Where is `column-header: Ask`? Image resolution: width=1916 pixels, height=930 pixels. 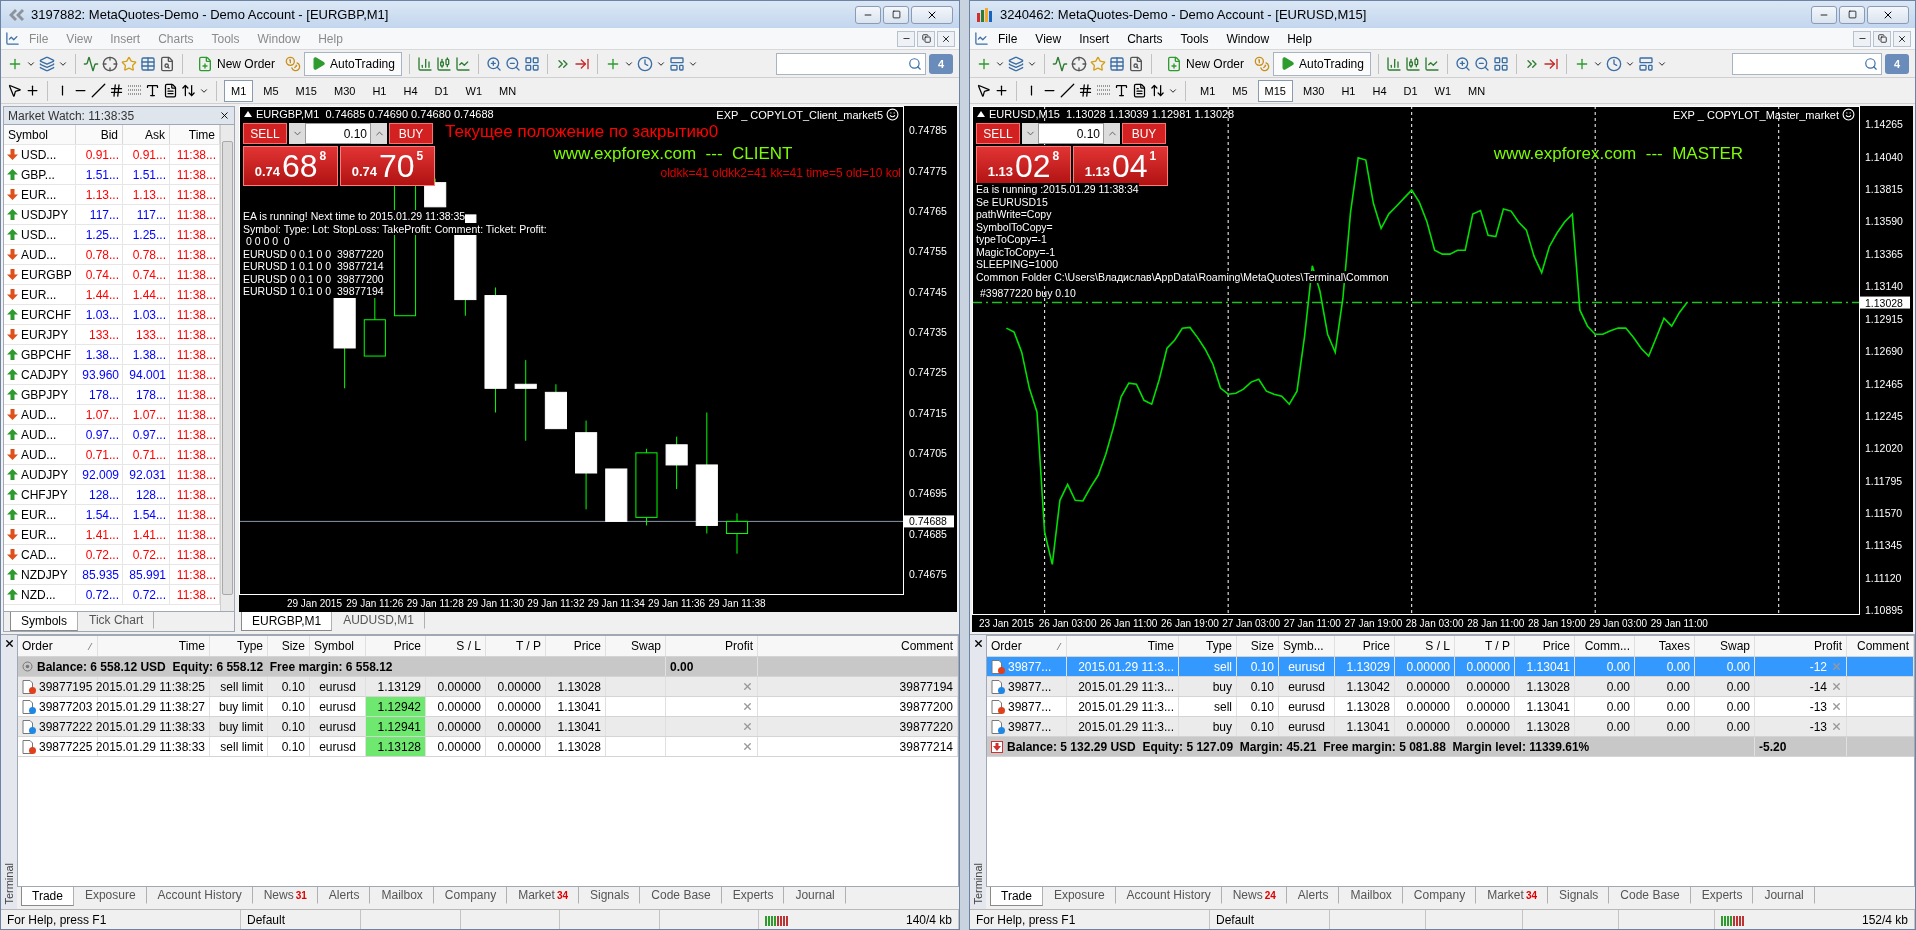 column-header: Ask is located at coordinates (146, 134).